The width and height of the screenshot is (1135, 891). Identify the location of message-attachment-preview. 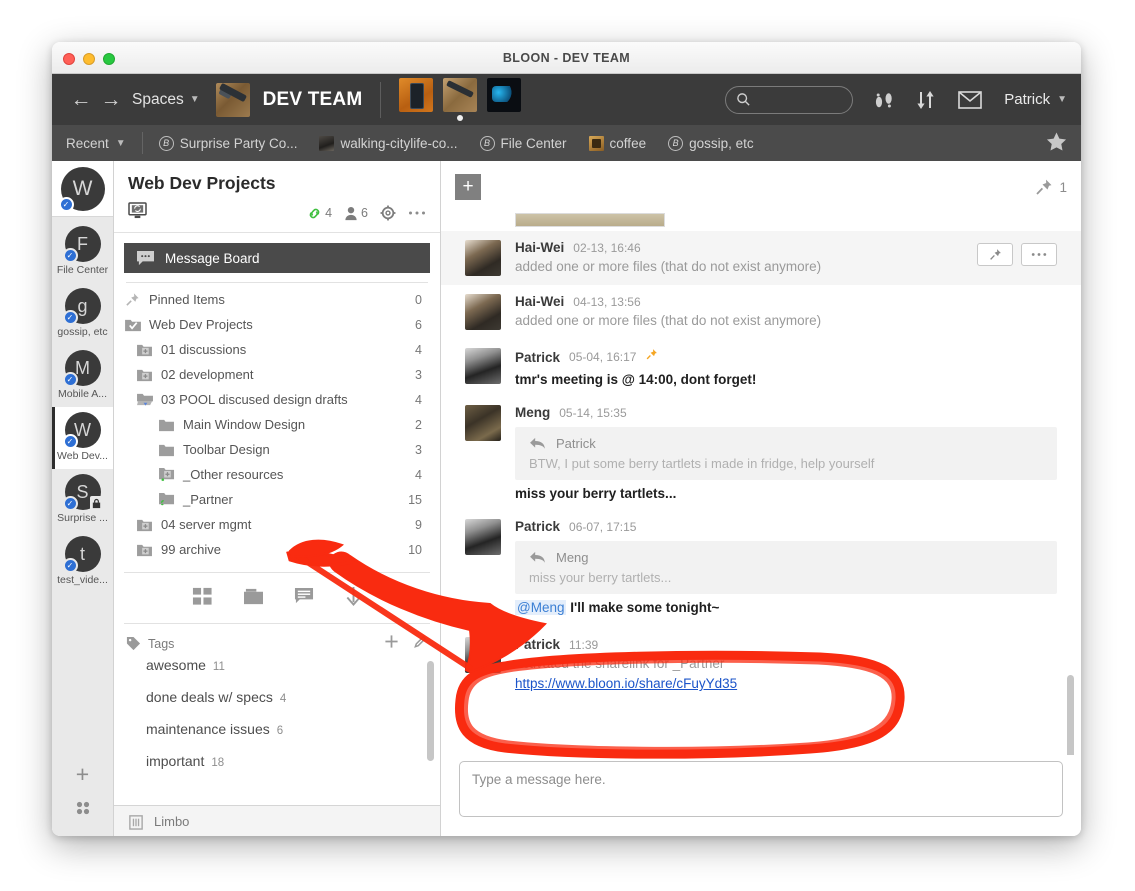
(761, 222).